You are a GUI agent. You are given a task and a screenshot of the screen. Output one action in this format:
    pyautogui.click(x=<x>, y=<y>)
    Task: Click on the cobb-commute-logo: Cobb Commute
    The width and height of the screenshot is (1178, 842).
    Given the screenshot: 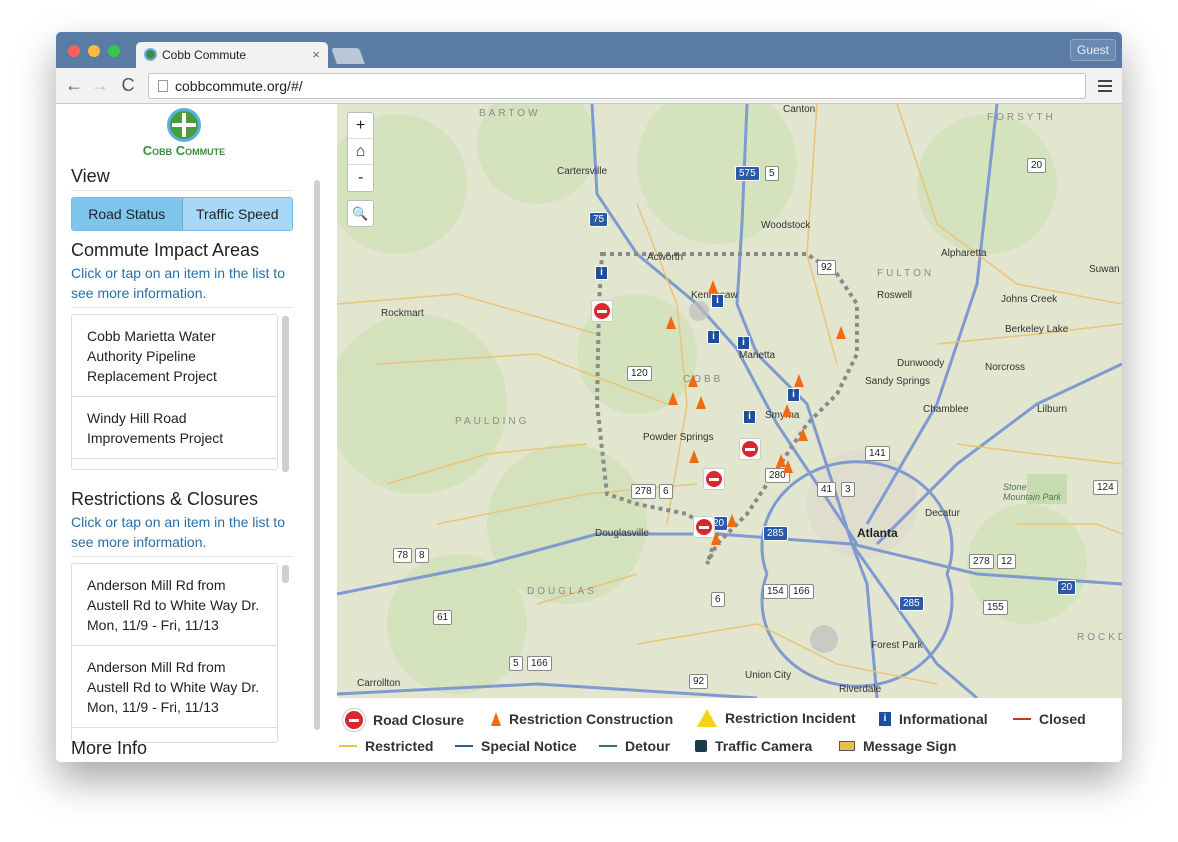 What is the action you would take?
    pyautogui.click(x=184, y=134)
    